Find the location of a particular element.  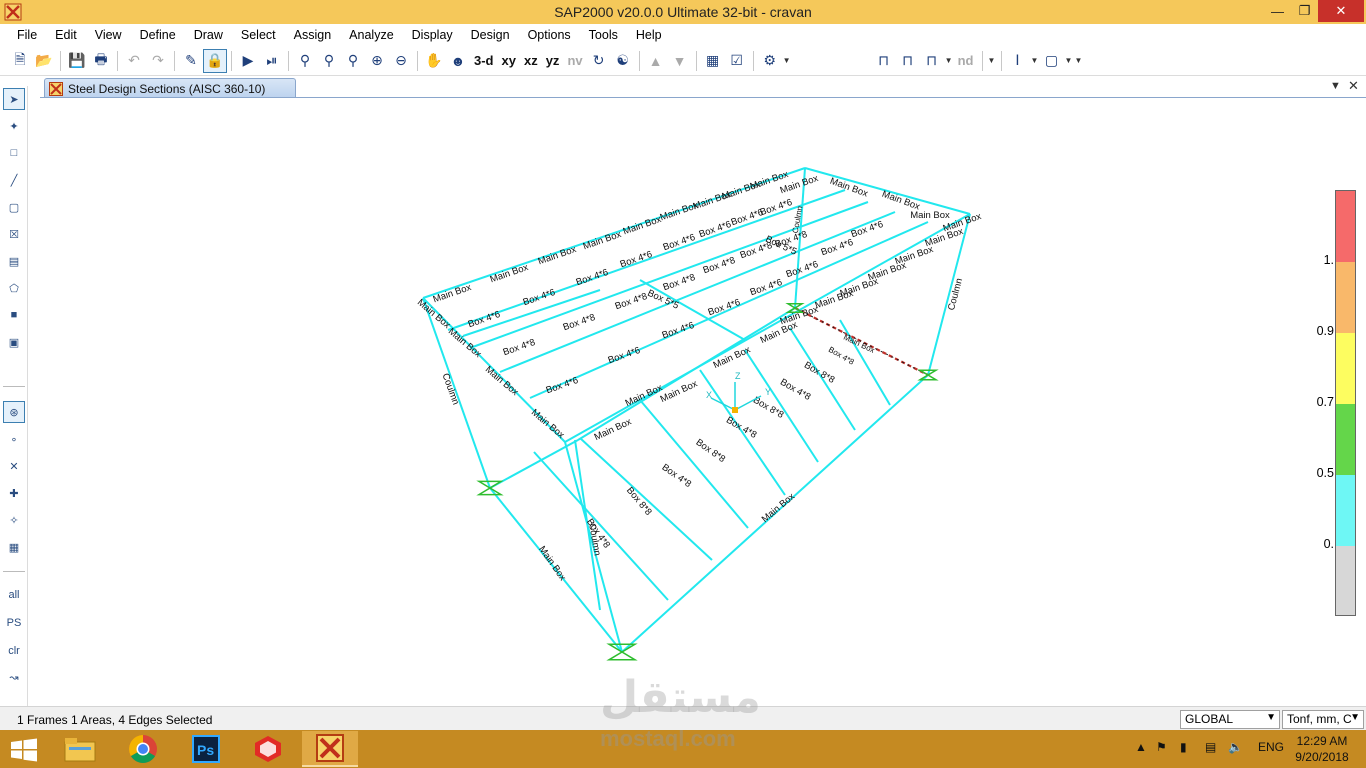

network-icon: ▤ is located at coordinates (1210, 747).